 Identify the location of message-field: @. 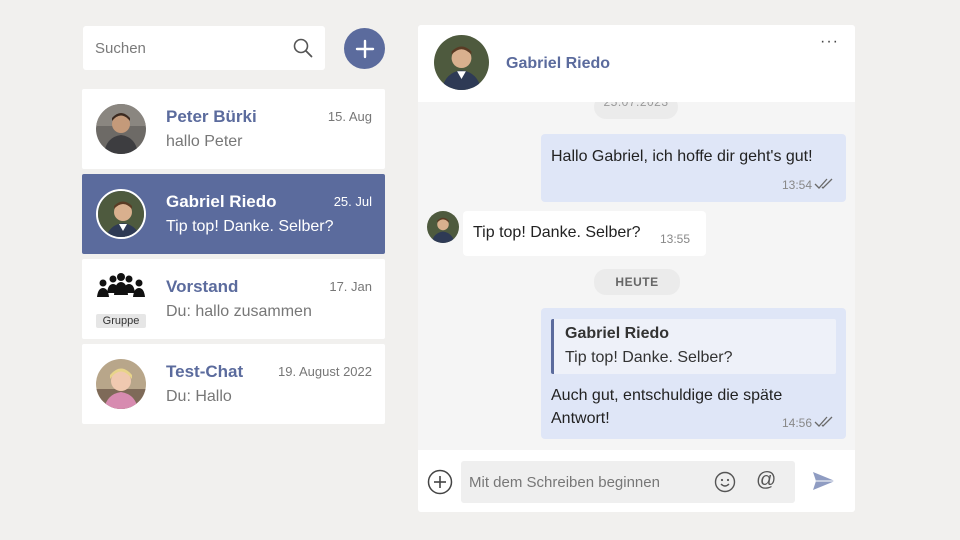
(628, 482).